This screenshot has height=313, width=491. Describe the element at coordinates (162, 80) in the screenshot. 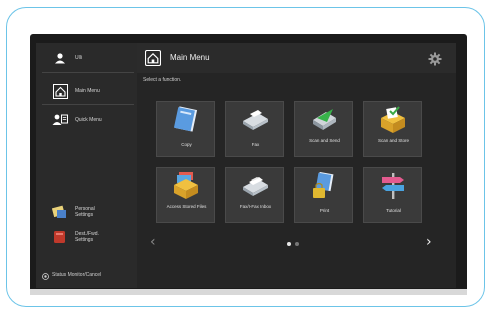

I see `instruction-text: Select a function.` at that location.